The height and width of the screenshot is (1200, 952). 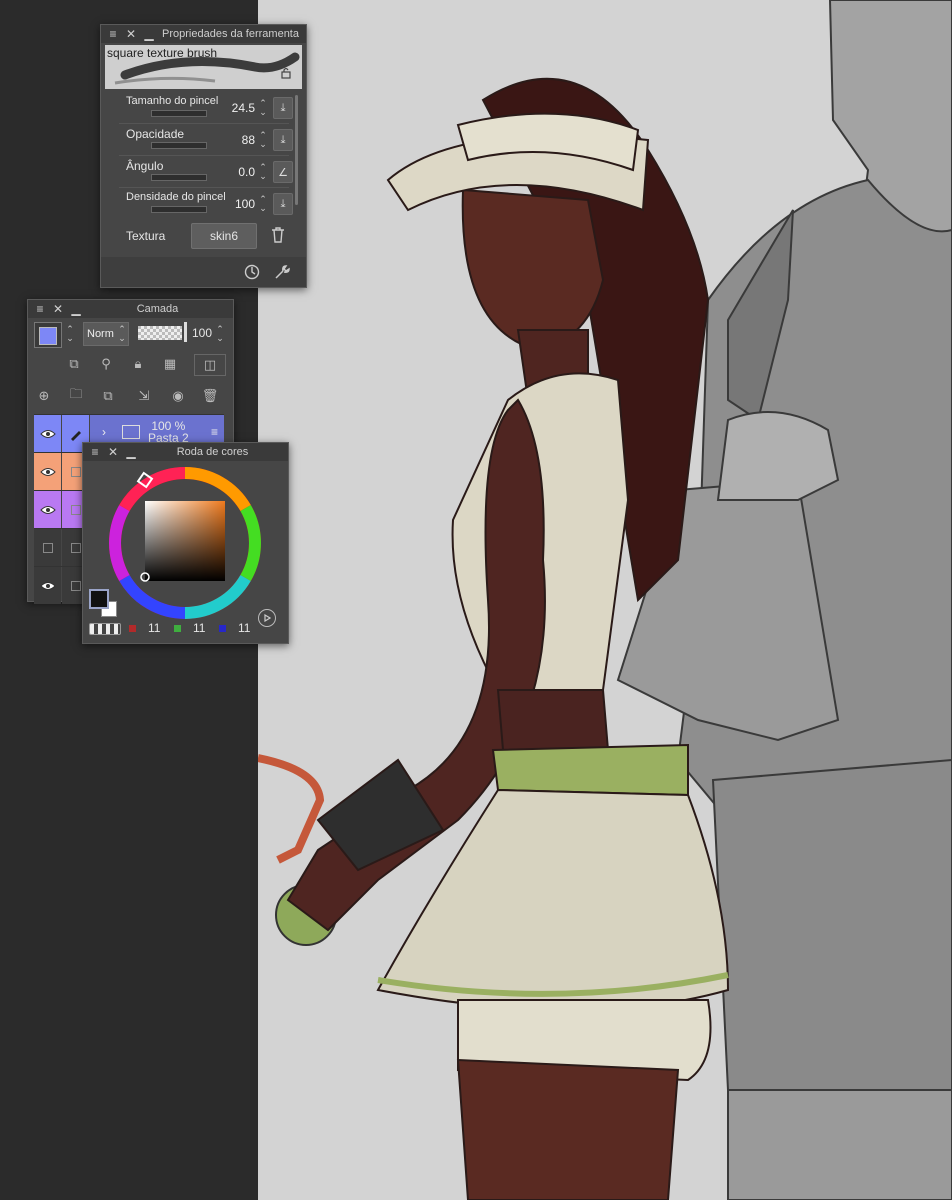 What do you see at coordinates (172, 101) in the screenshot?
I see `brush-size-label: Tamanho do pincel` at bounding box center [172, 101].